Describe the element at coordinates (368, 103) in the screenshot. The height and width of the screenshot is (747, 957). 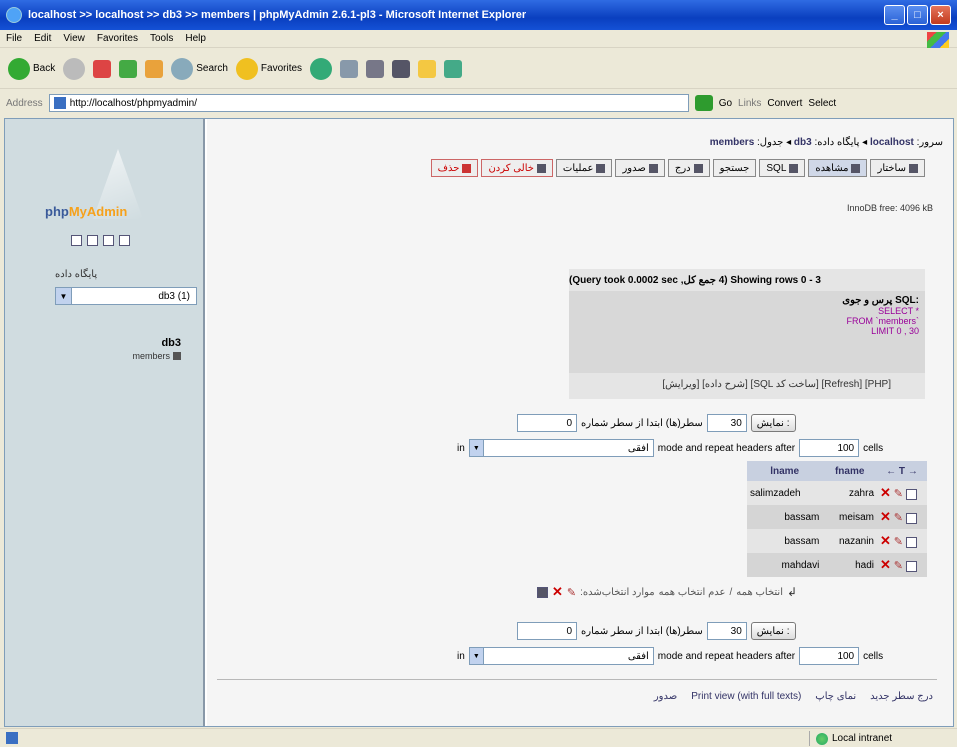
I see `address-input: http://localhost/phpmyadmin/` at that location.